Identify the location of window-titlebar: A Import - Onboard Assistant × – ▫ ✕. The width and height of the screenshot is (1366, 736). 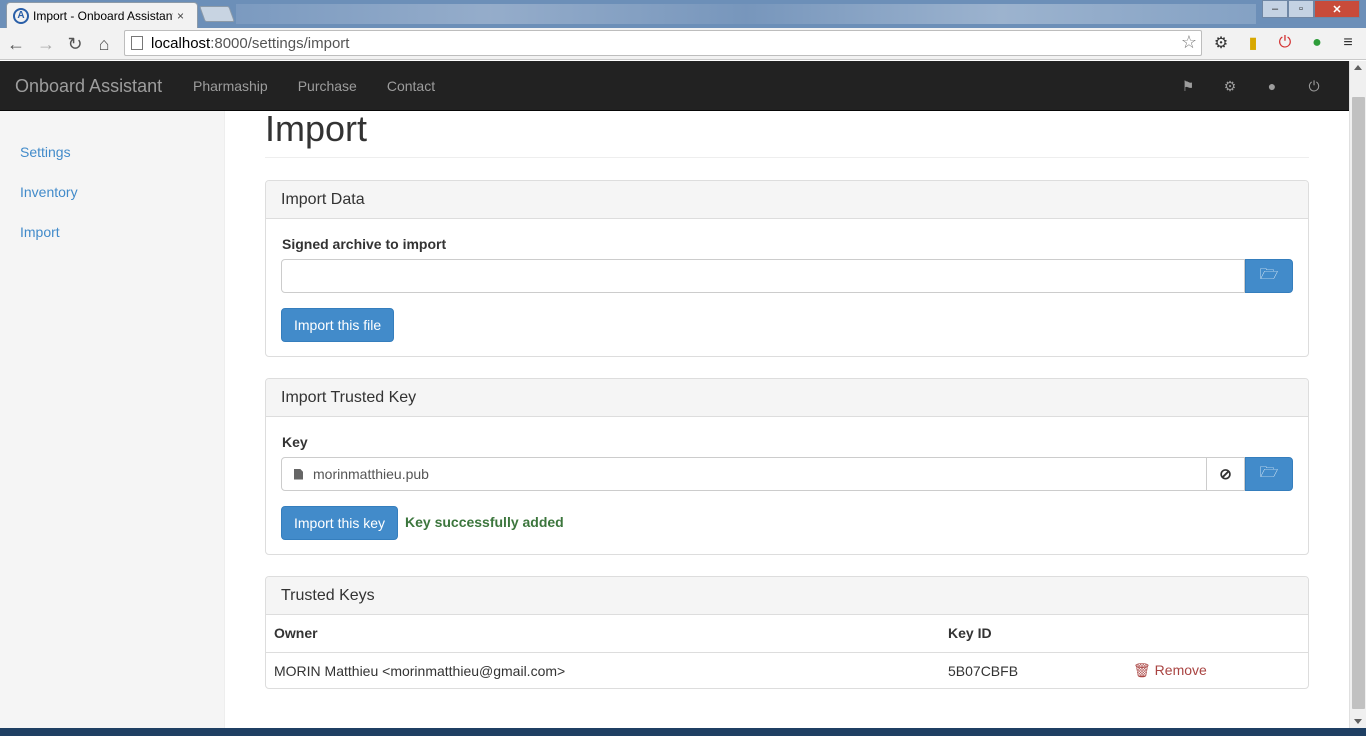
(683, 14).